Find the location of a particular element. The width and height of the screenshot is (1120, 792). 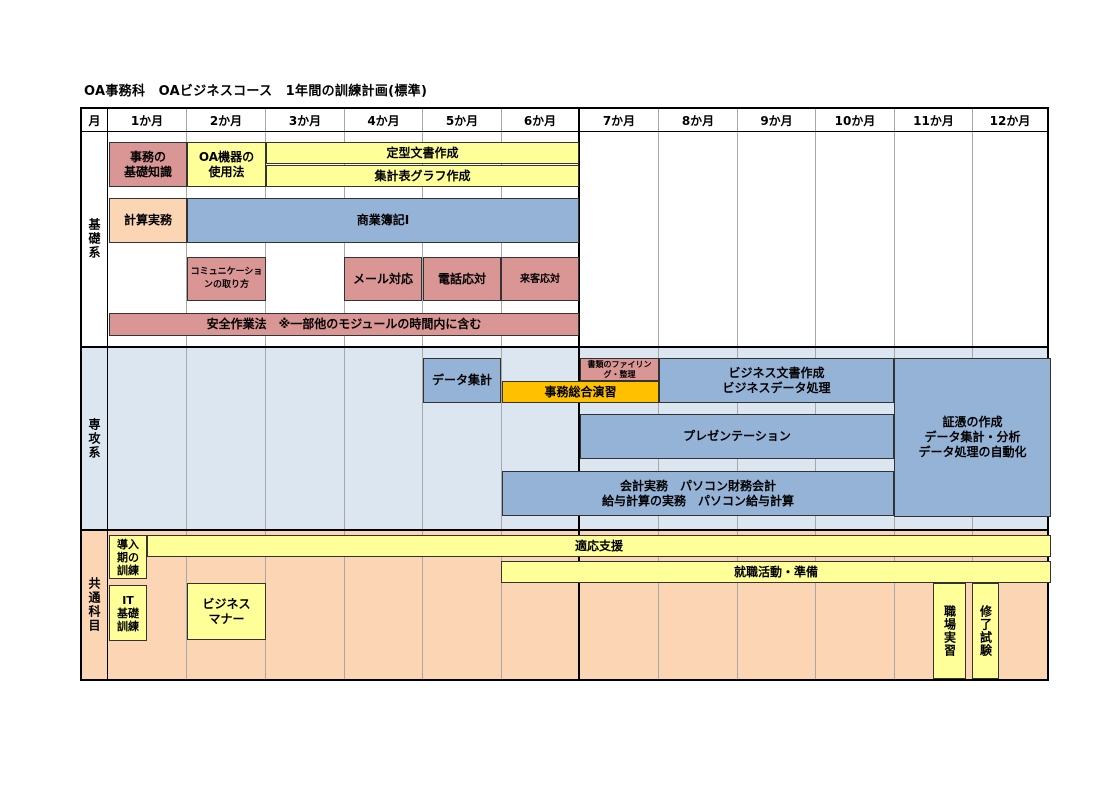

block-shogyo-boki: 商業簿記Ⅰ is located at coordinates (383, 220).